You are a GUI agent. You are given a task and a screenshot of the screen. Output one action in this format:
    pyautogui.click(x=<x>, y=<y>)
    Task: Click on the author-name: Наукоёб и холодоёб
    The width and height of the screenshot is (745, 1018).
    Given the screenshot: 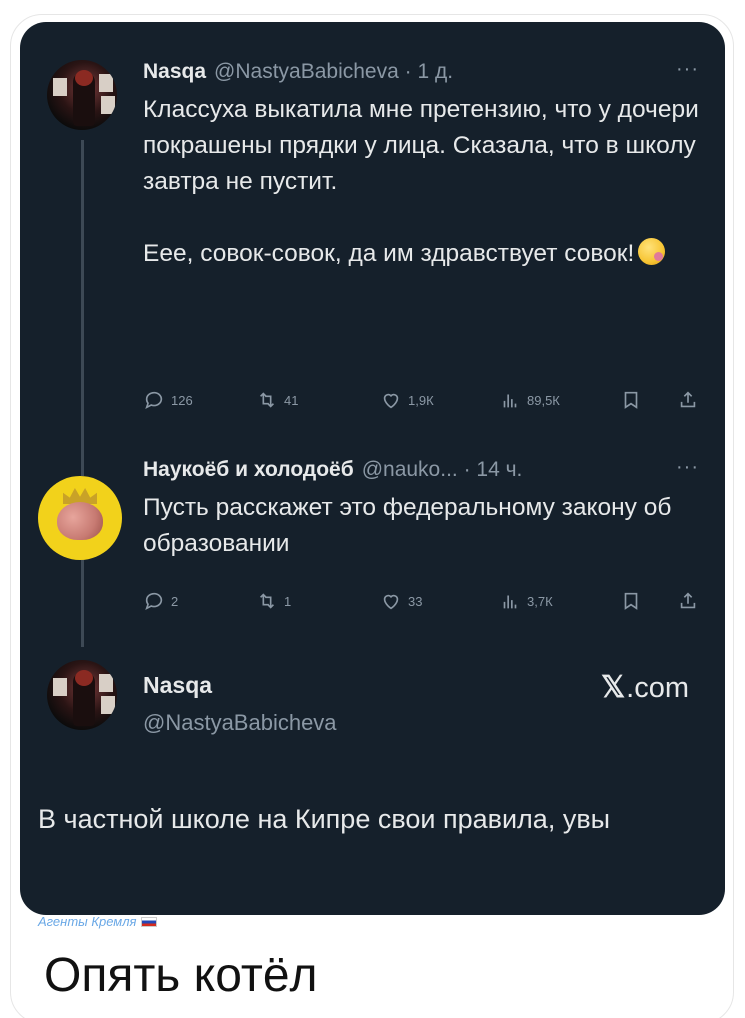 What is the action you would take?
    pyautogui.click(x=248, y=470)
    